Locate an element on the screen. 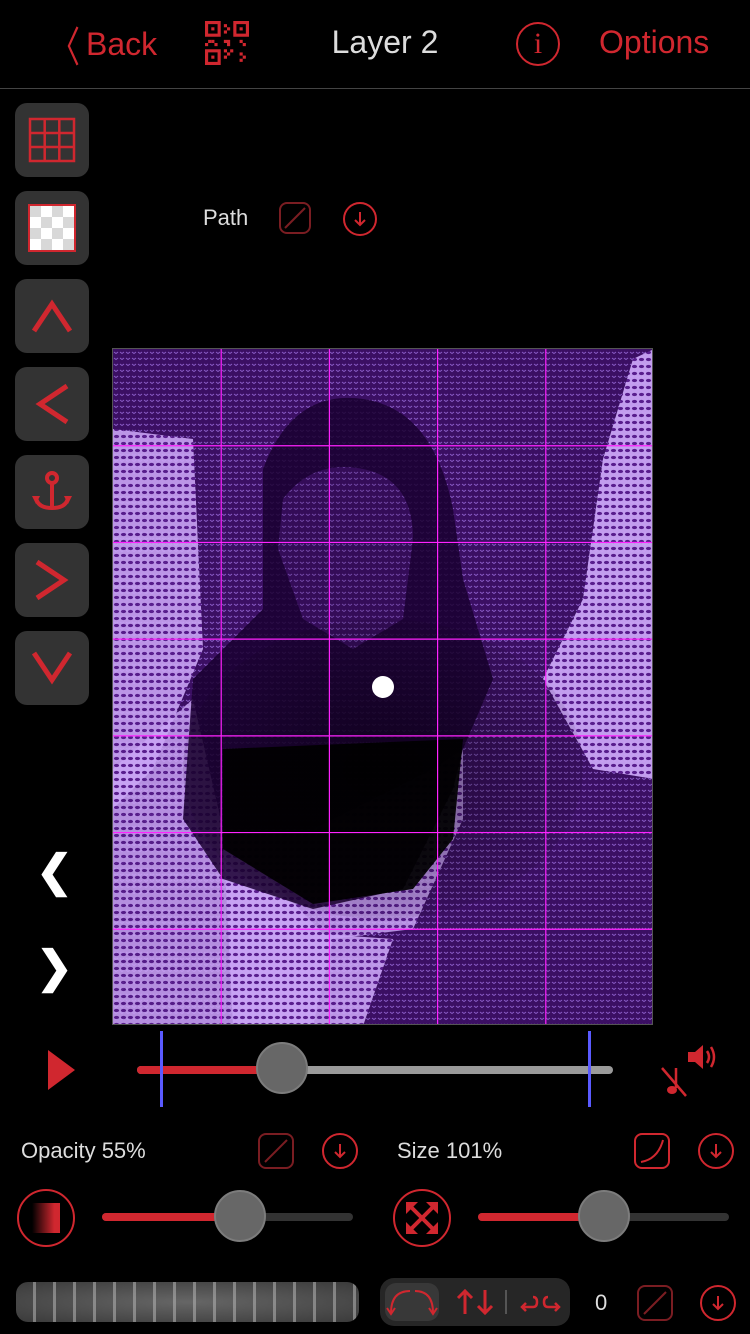 This screenshot has height=1334, width=750. rotation-keyframe-button is located at coordinates (718, 1303).